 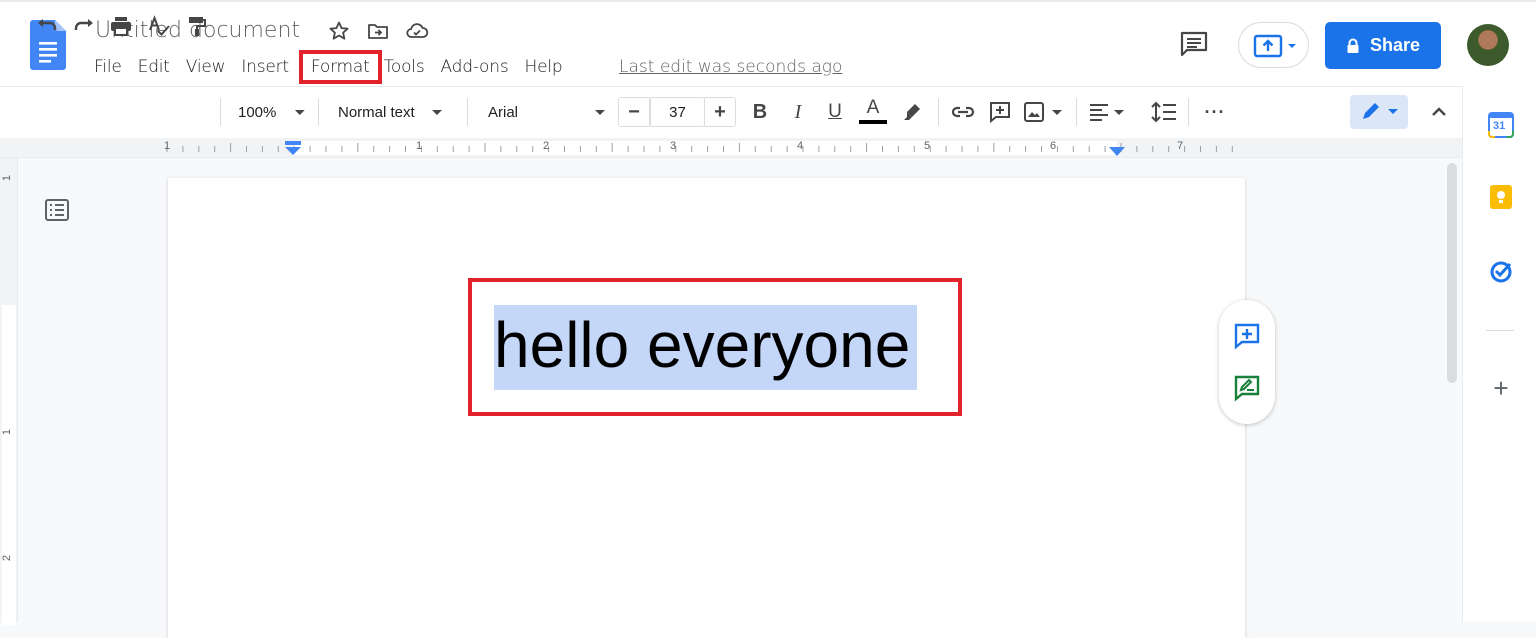 What do you see at coordinates (634, 112) in the screenshot?
I see `decrease-font-size-button: −` at bounding box center [634, 112].